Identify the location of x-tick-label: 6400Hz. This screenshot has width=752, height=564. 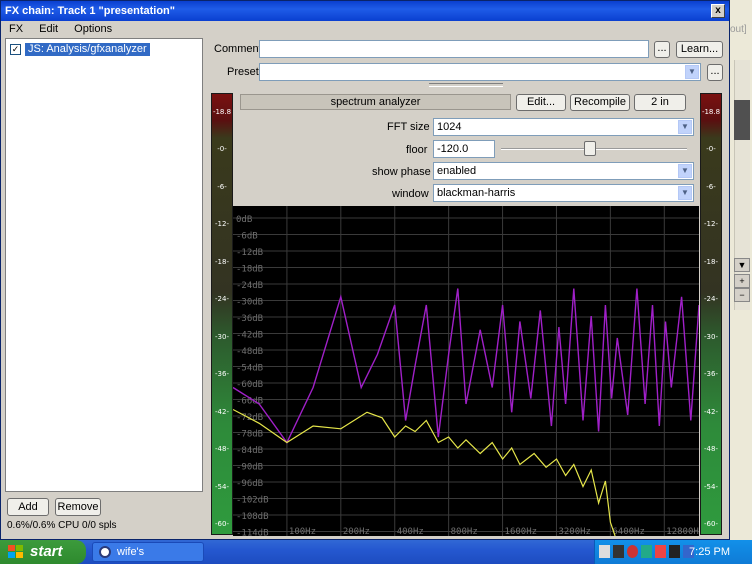
(628, 531).